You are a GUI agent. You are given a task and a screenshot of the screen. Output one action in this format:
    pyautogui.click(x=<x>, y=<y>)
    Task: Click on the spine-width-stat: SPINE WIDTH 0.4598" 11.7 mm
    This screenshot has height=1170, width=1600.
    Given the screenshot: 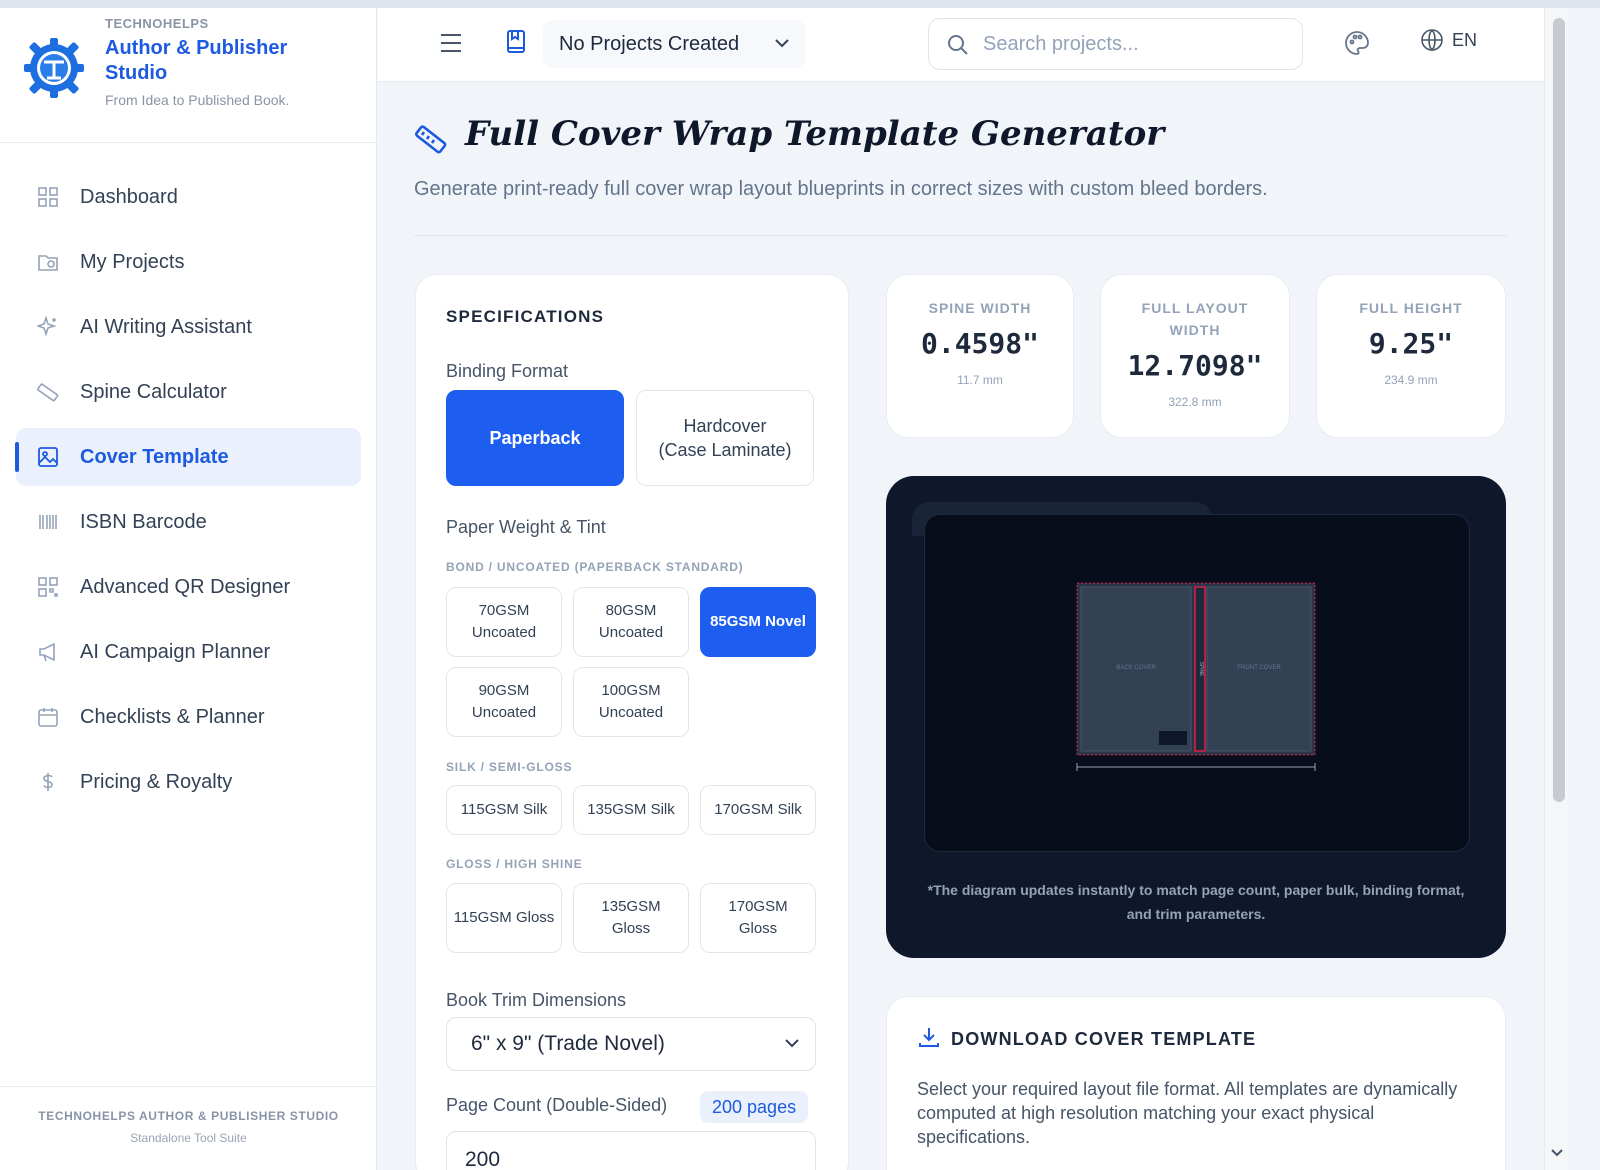 What is the action you would take?
    pyautogui.click(x=980, y=356)
    